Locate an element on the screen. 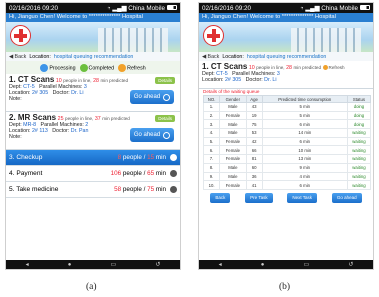 This screenshot has width=379, height=297. location-value: 2# 305 is located at coordinates (40, 93).